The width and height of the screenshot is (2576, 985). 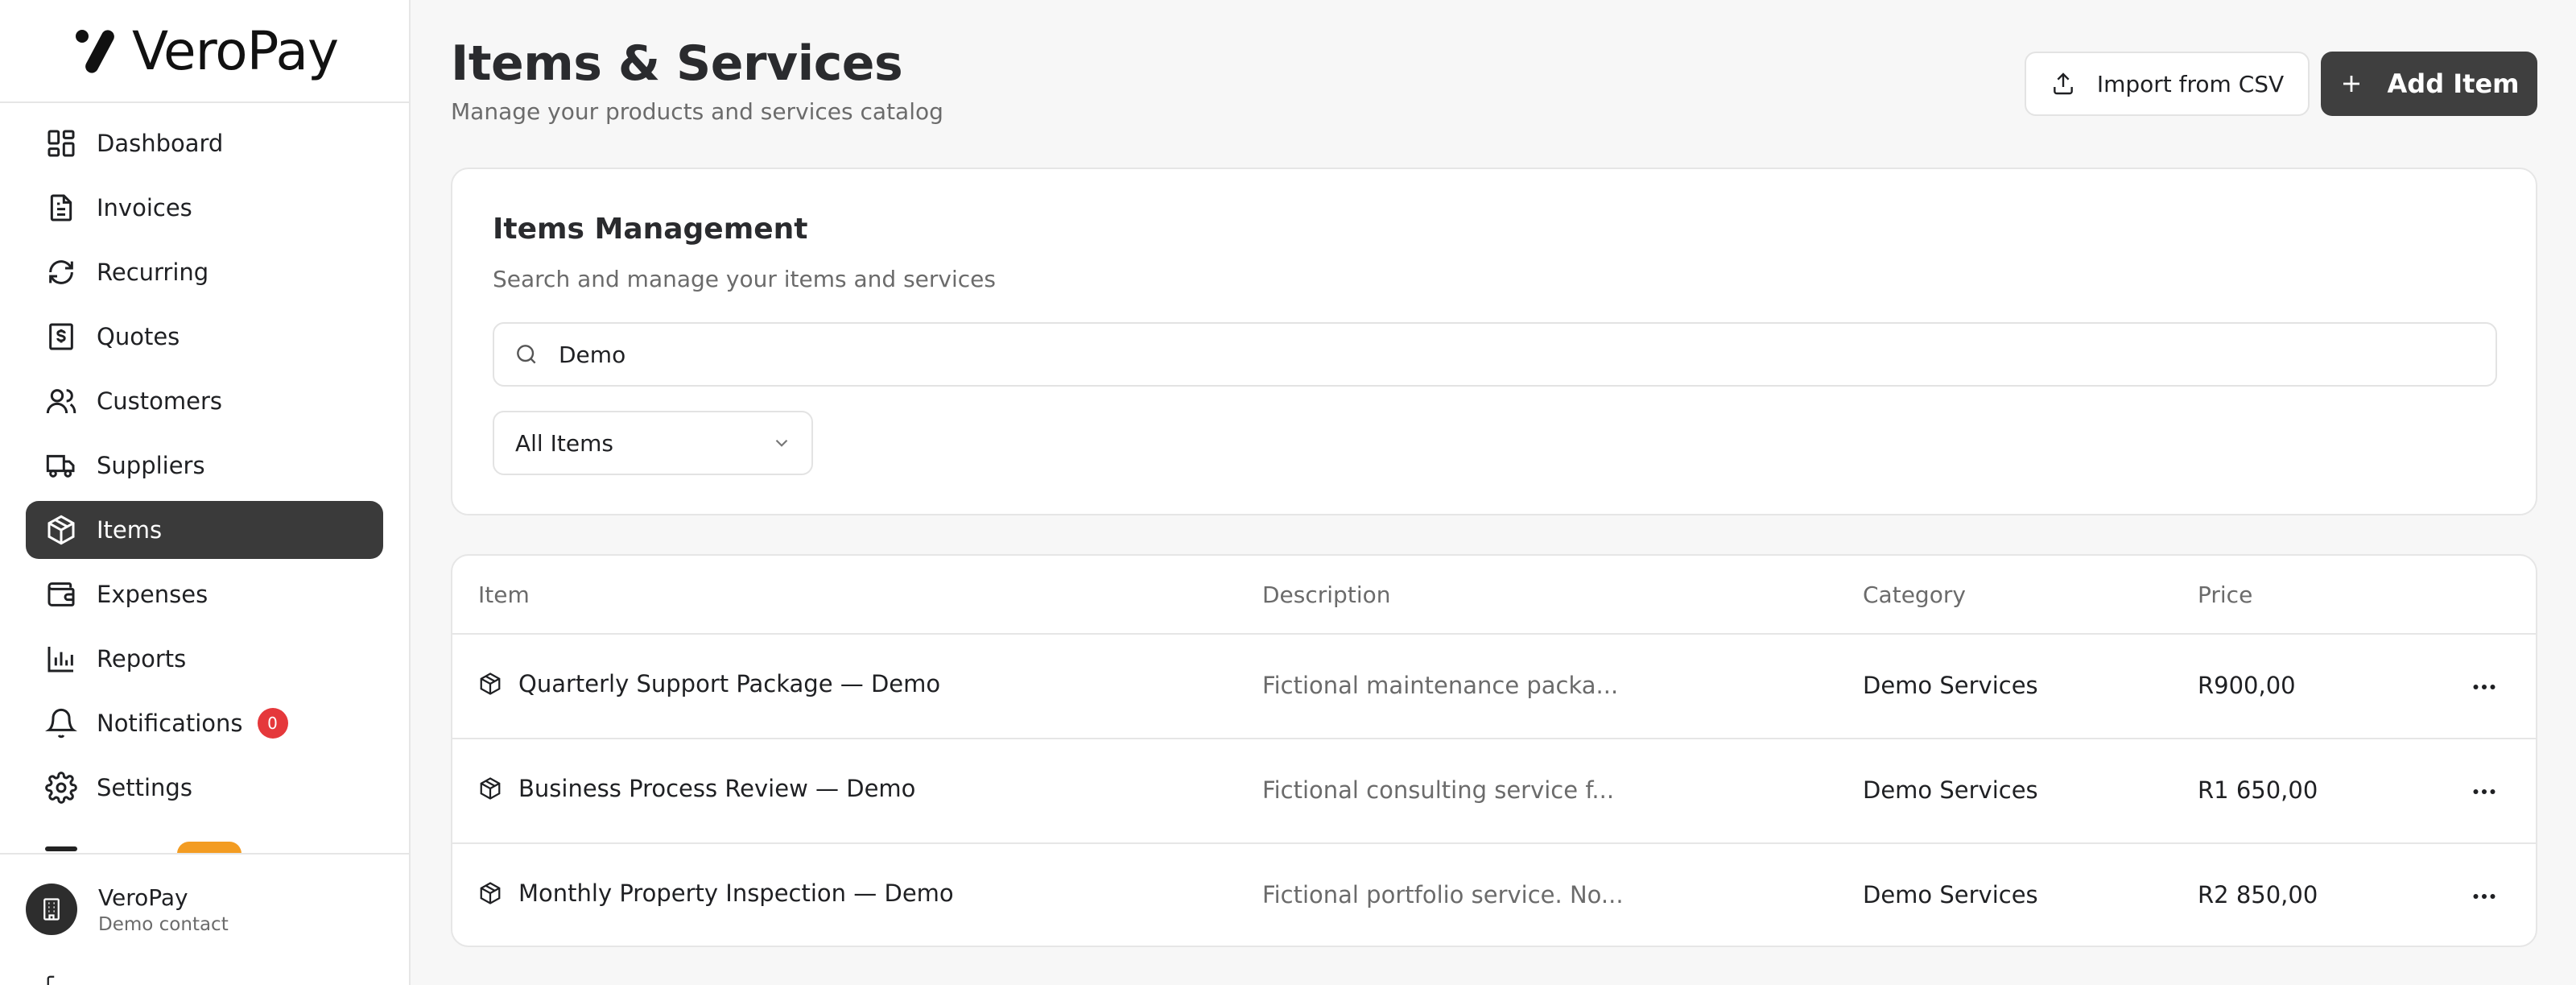 What do you see at coordinates (61, 788) in the screenshot?
I see `gear-icon` at bounding box center [61, 788].